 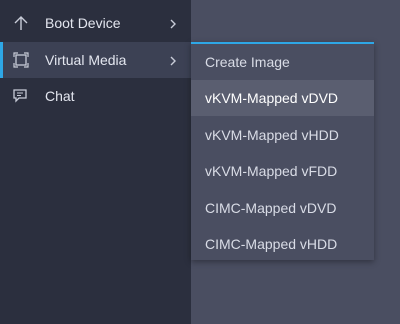 I want to click on menu-item-cimc-mapped-vhdd: CIMC-Mapped vHDD, so click(x=282, y=244).